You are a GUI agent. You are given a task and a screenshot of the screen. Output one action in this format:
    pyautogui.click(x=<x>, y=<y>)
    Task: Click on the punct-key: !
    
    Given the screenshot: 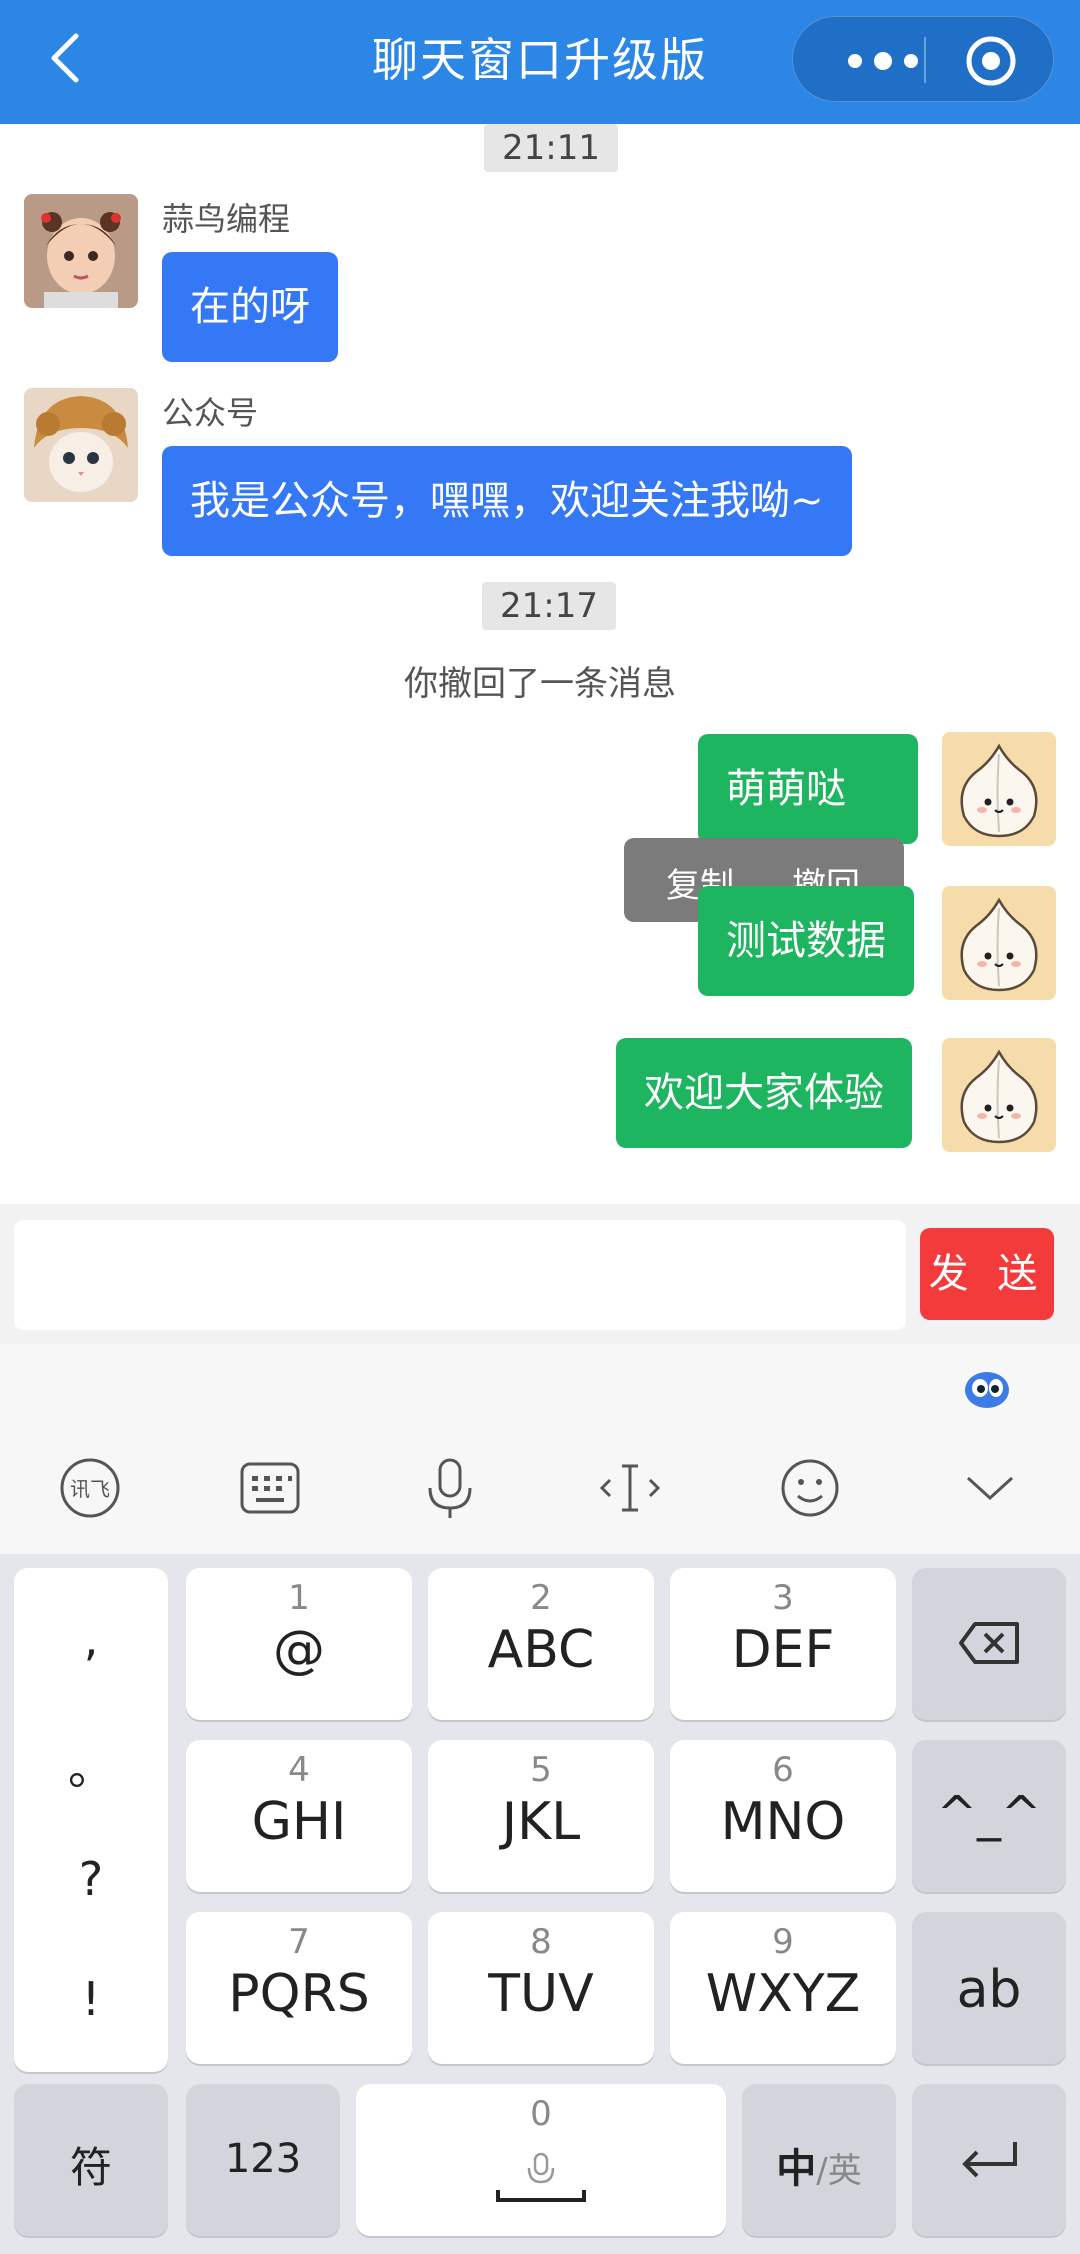 What is the action you would take?
    pyautogui.click(x=91, y=1999)
    